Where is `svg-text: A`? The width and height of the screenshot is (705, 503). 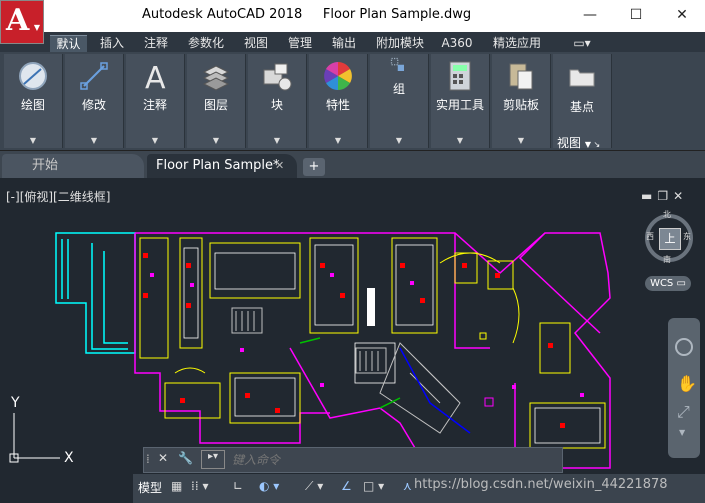 svg-text: A is located at coordinates (155, 76).